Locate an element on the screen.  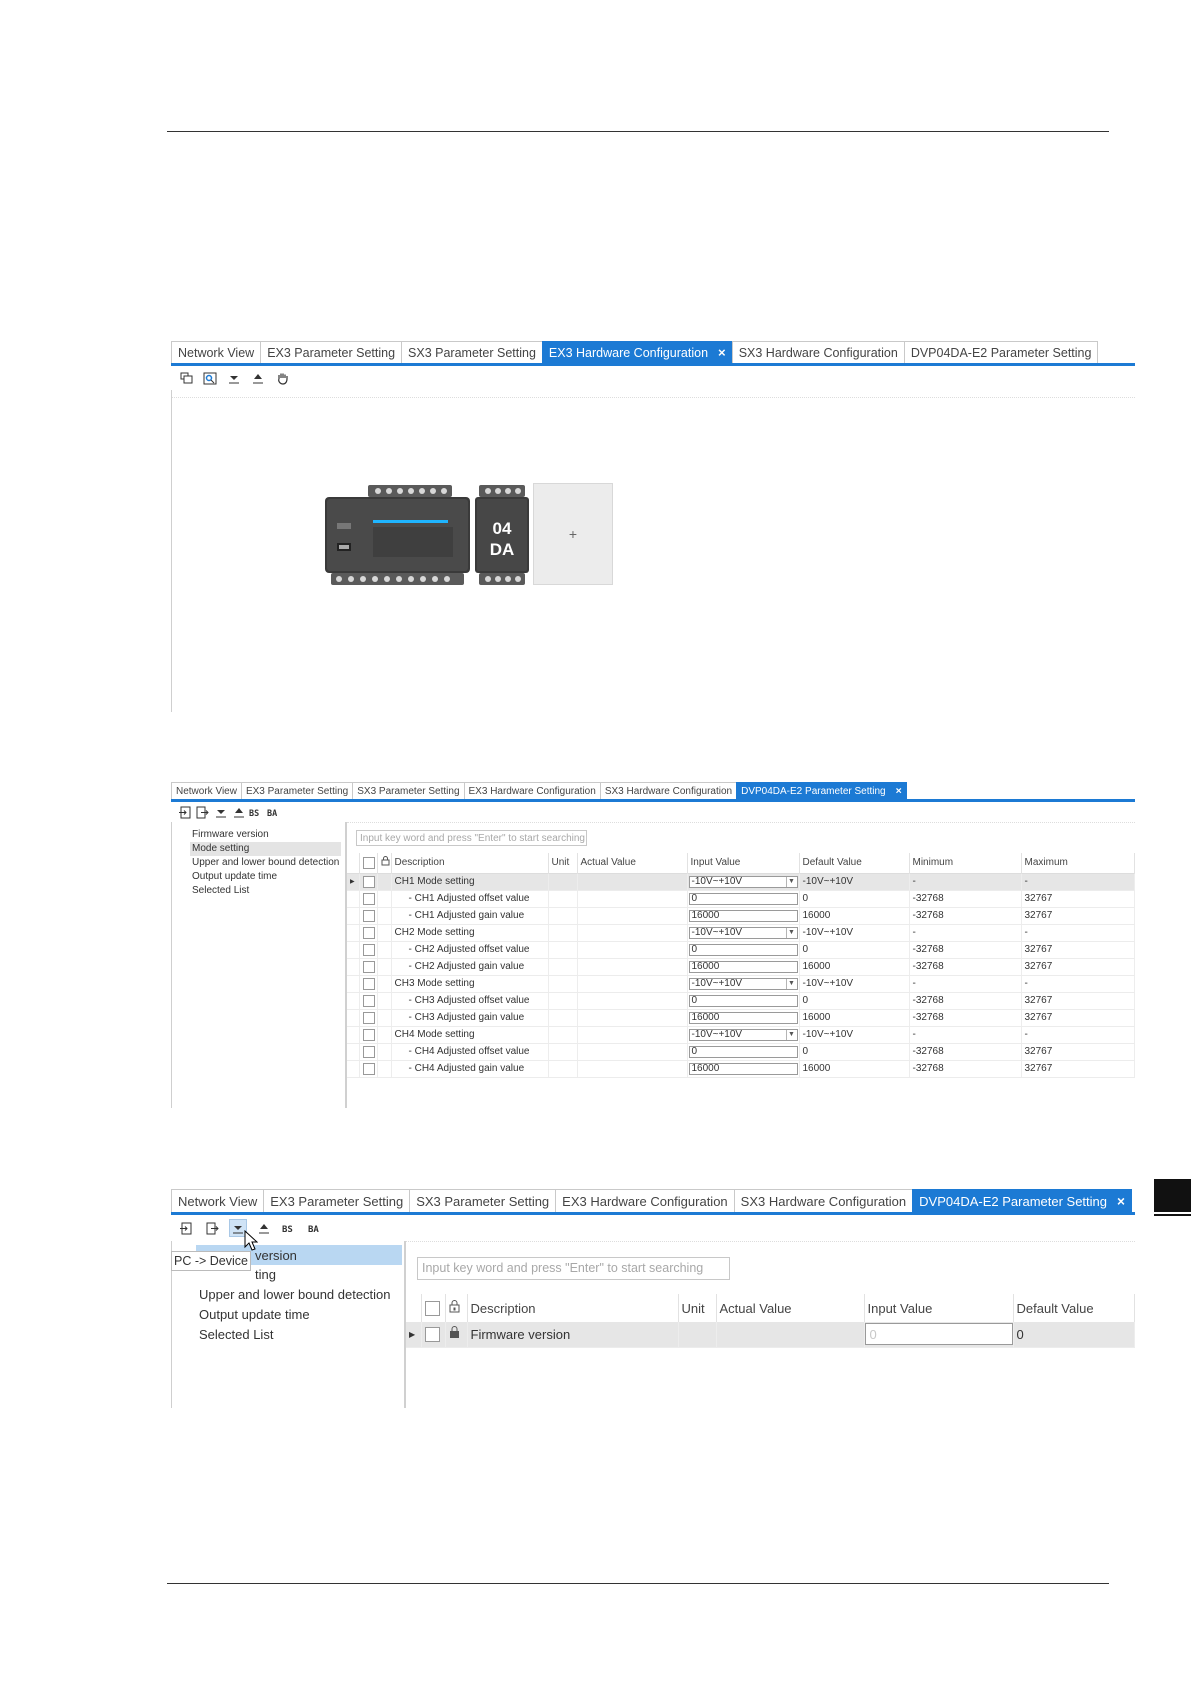
sidebar-item-bound-detection: Upper and lower bound detection is located at coordinates (288, 1295).